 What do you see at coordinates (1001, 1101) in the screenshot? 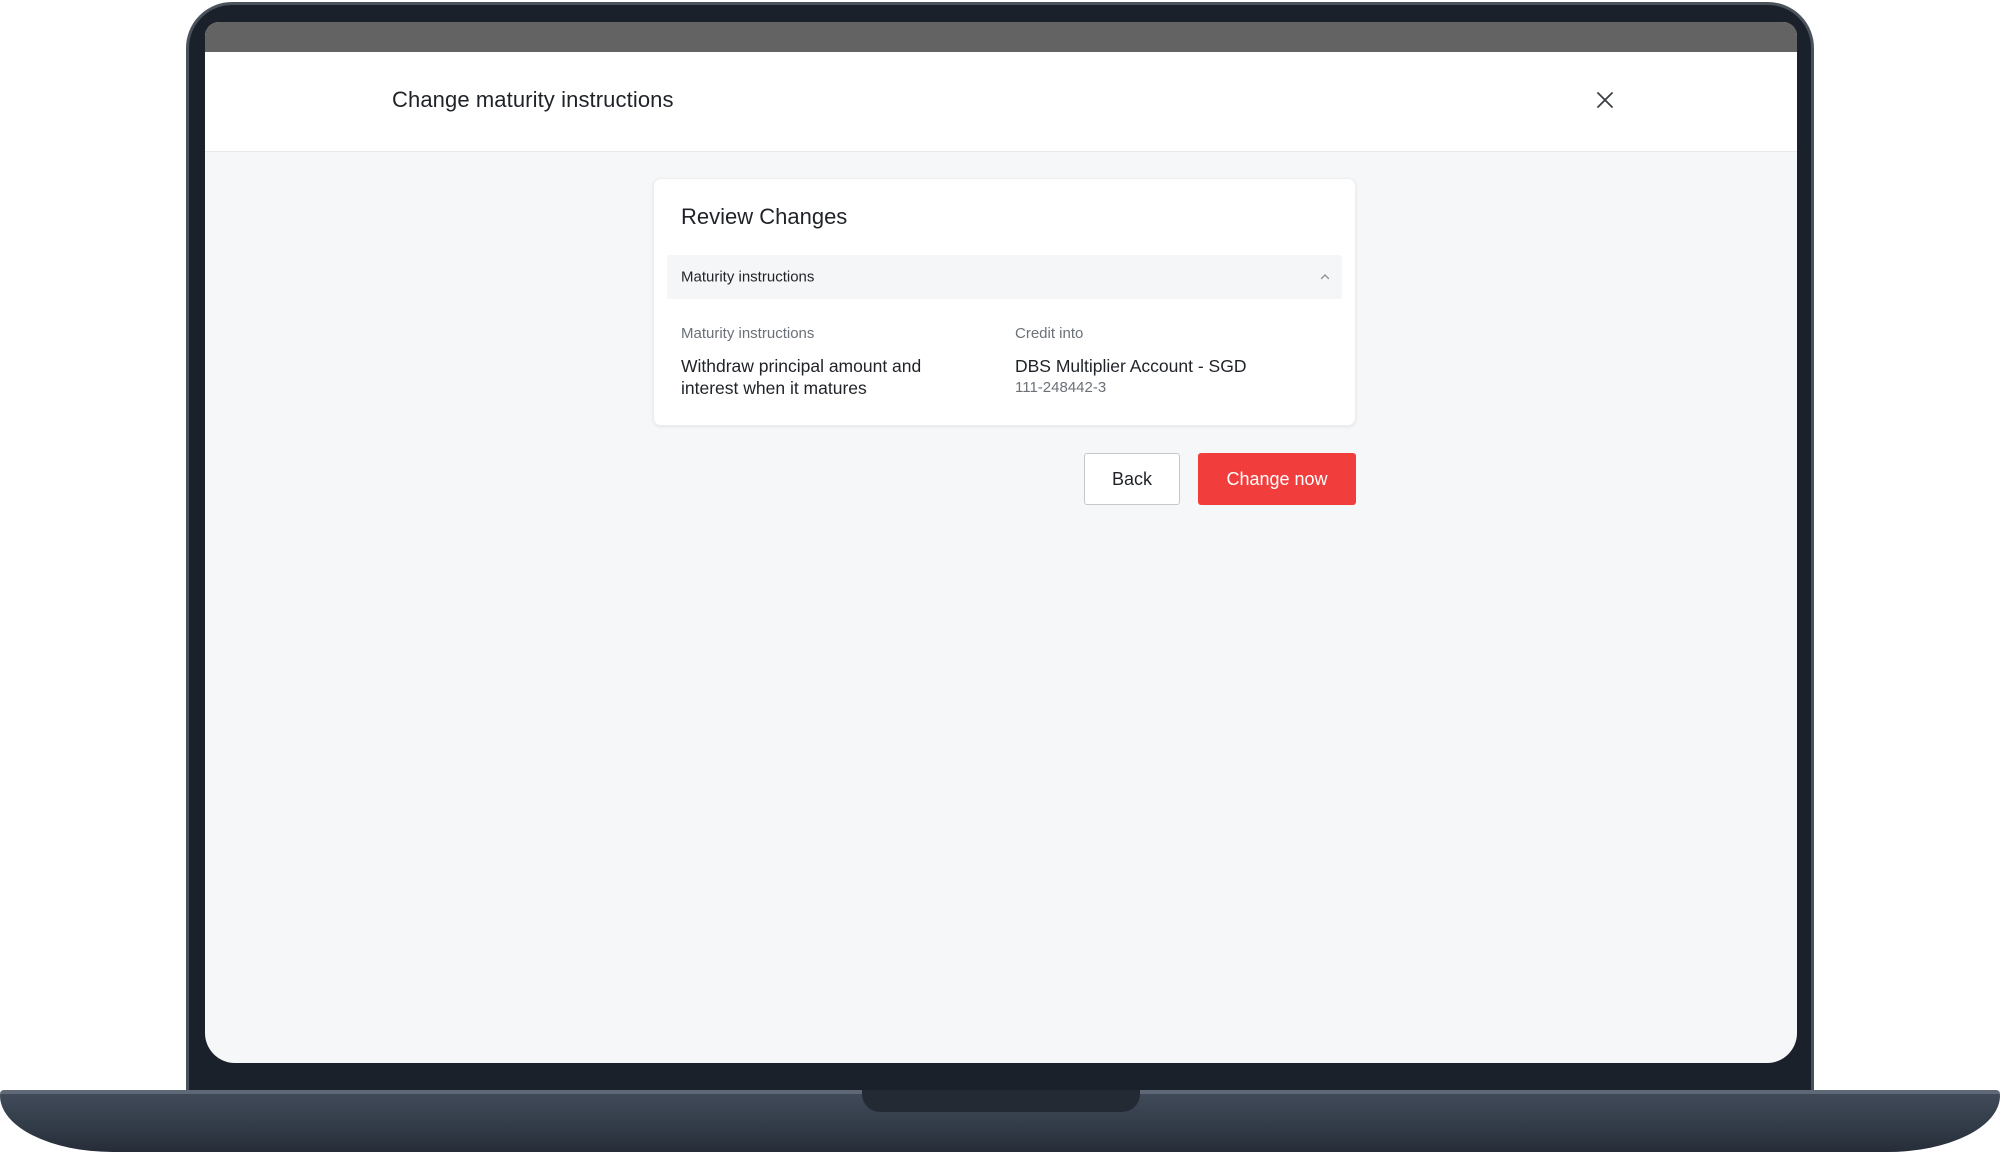
I see `laptop-hinge-notch` at bounding box center [1001, 1101].